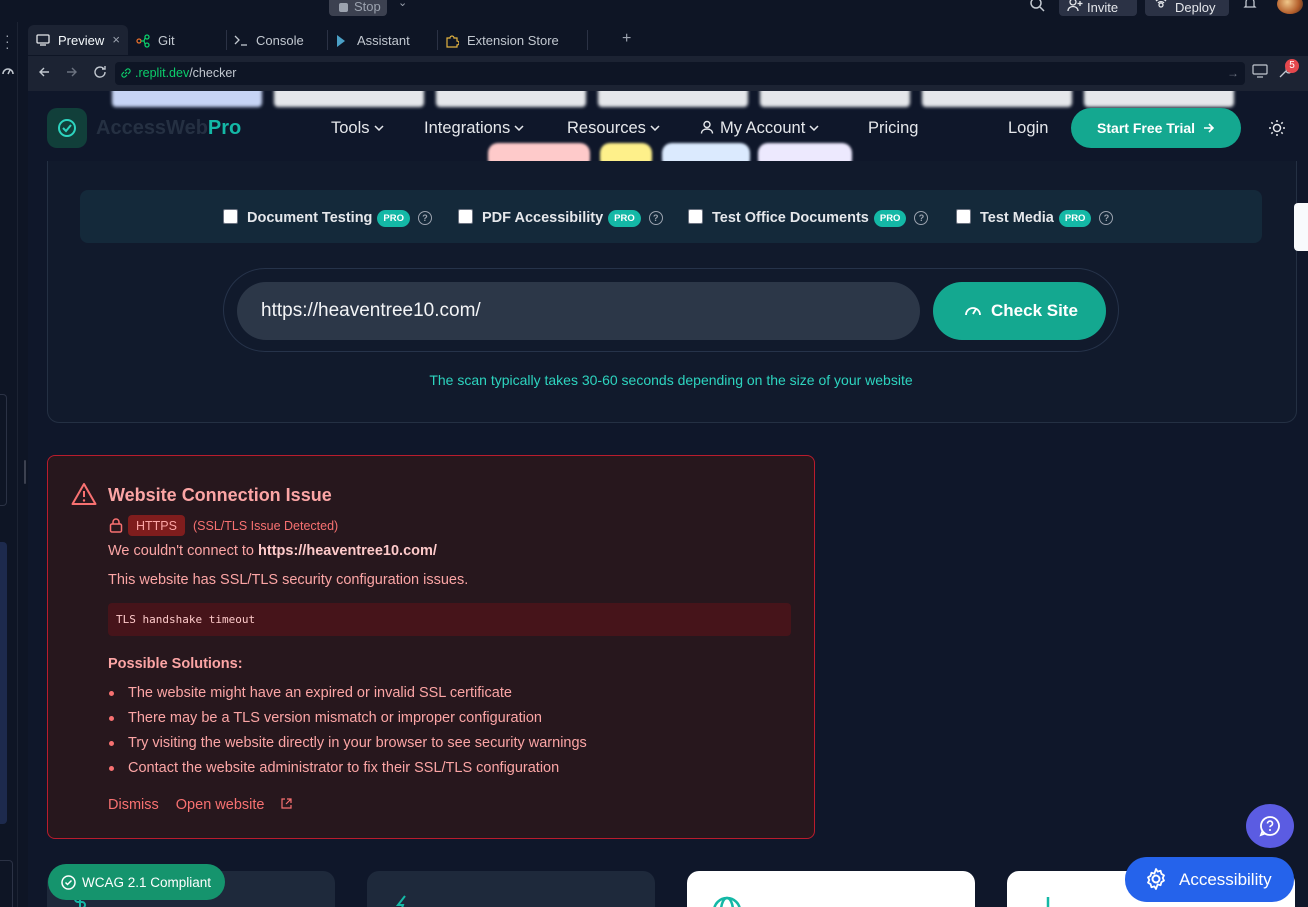  I want to click on option-test-office-documents: Test Office Documents PRO?, so click(808, 218).